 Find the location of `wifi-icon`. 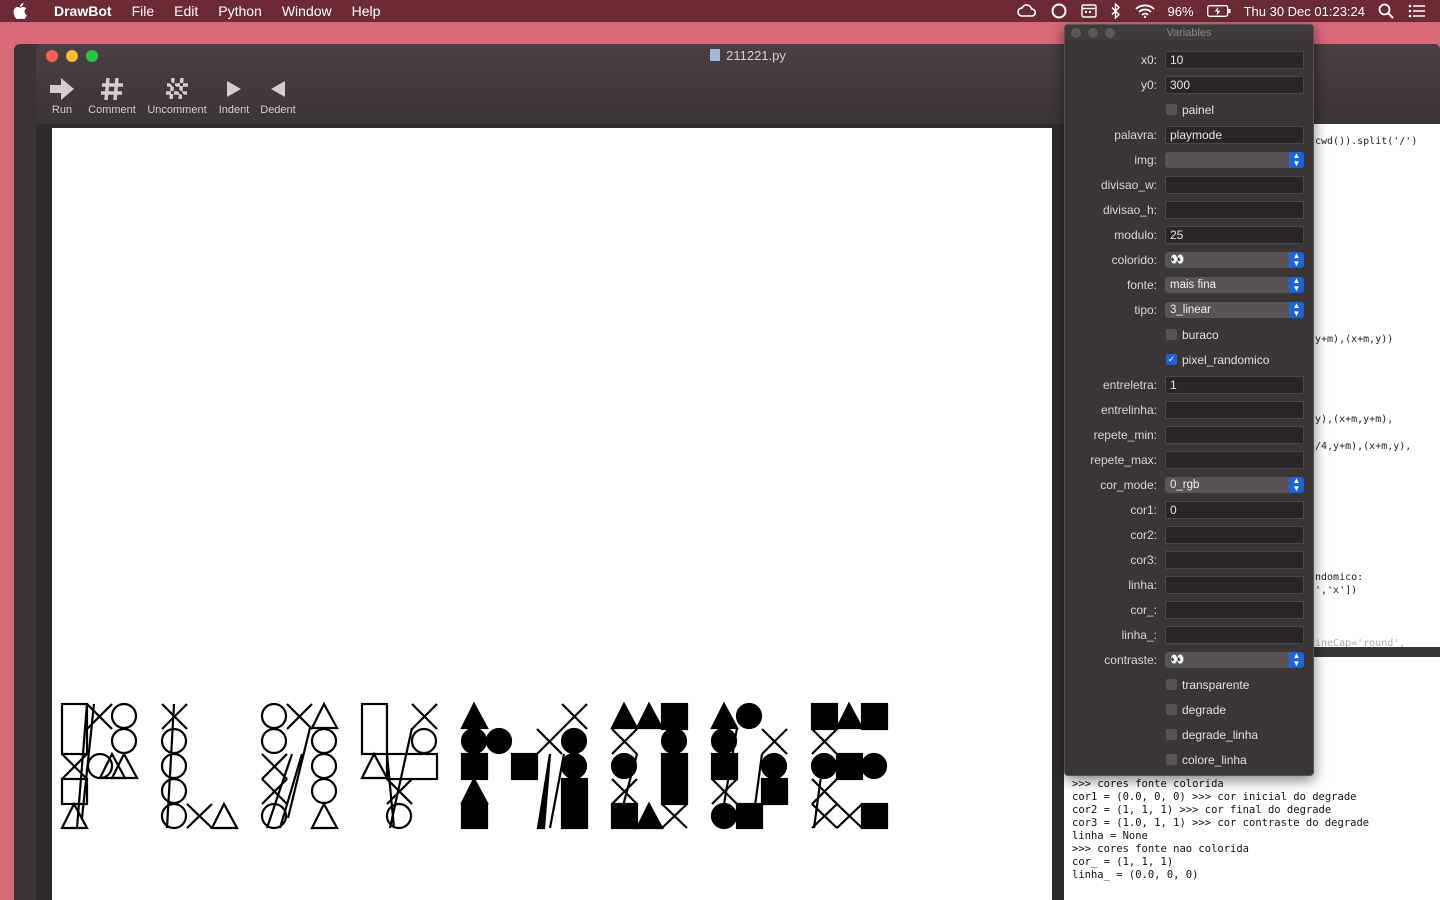

wifi-icon is located at coordinates (1144, 11).